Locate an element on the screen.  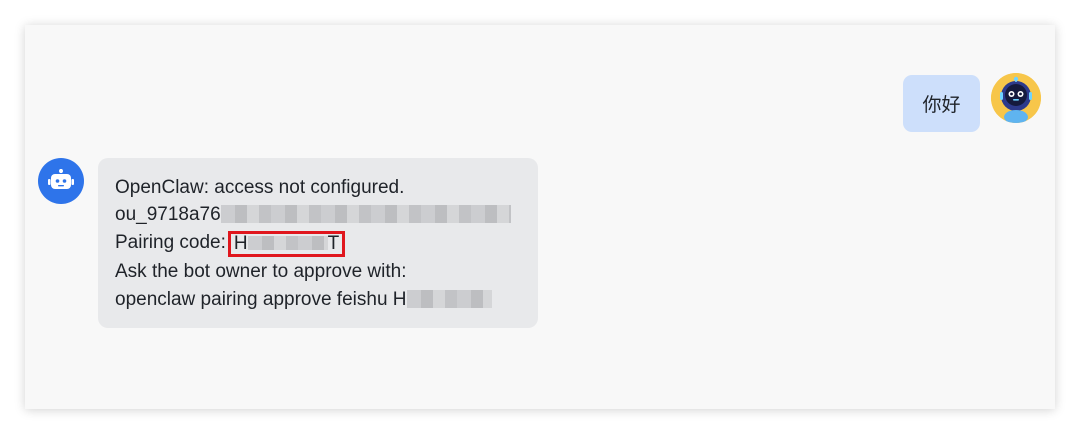
bot-message-line-2: ou_9718a76 is located at coordinates (313, 215).